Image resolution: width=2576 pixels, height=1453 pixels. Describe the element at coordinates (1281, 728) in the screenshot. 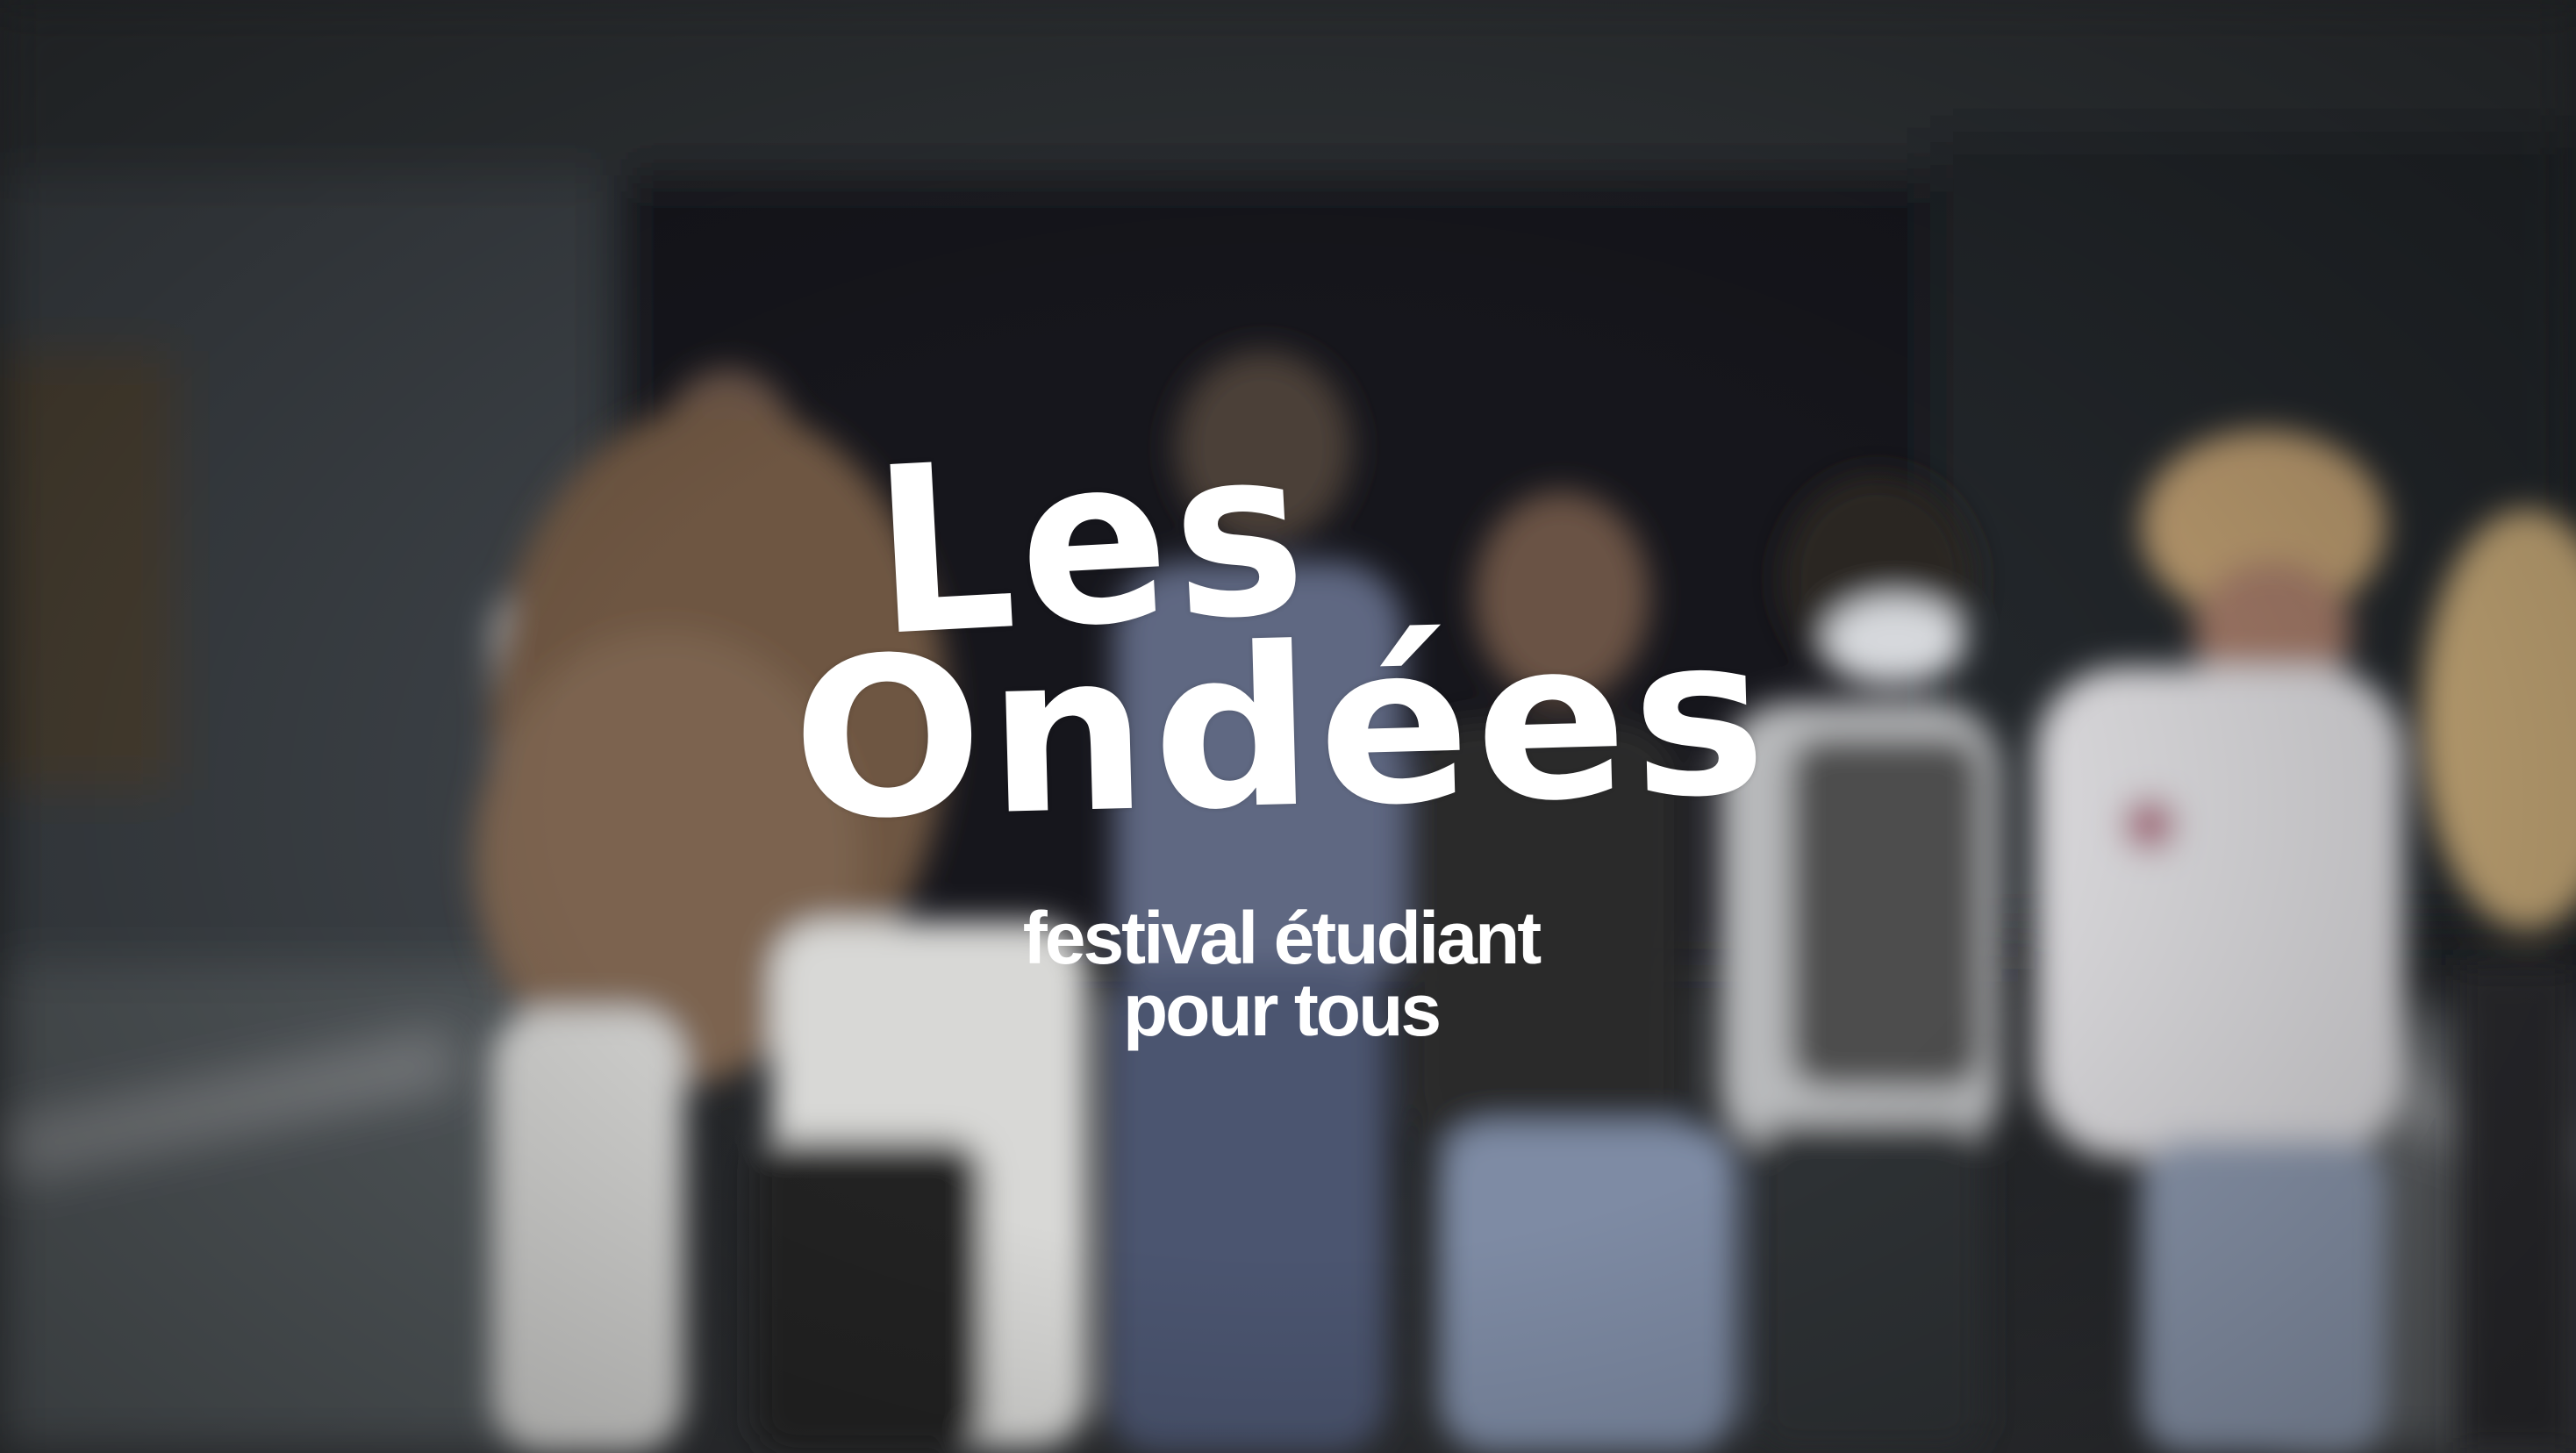

I see `logo-word-ondees: Ondées` at that location.